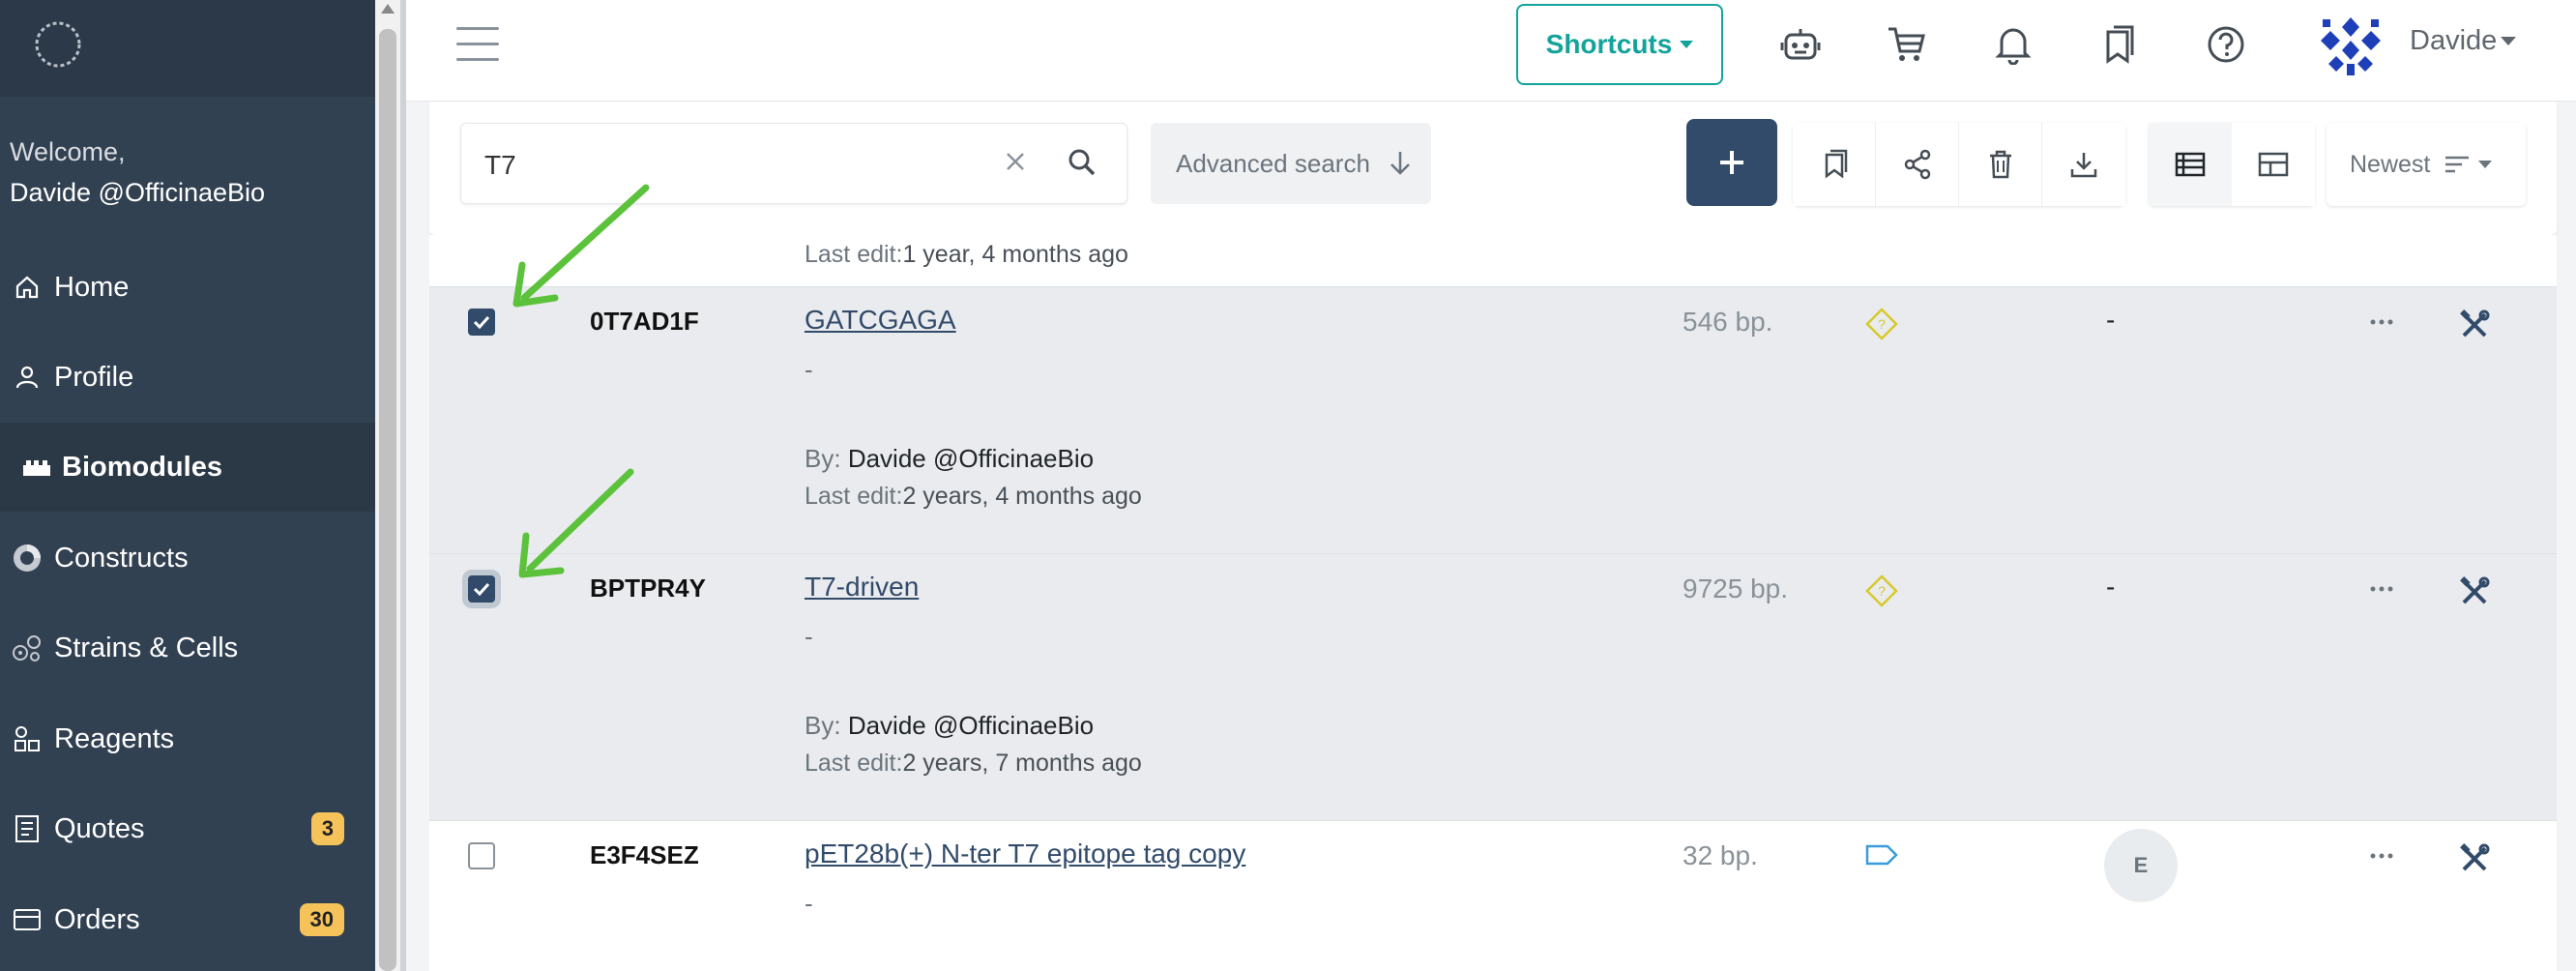 This screenshot has width=2576, height=971. Describe the element at coordinates (27, 739) in the screenshot. I see `reagents-icon` at that location.